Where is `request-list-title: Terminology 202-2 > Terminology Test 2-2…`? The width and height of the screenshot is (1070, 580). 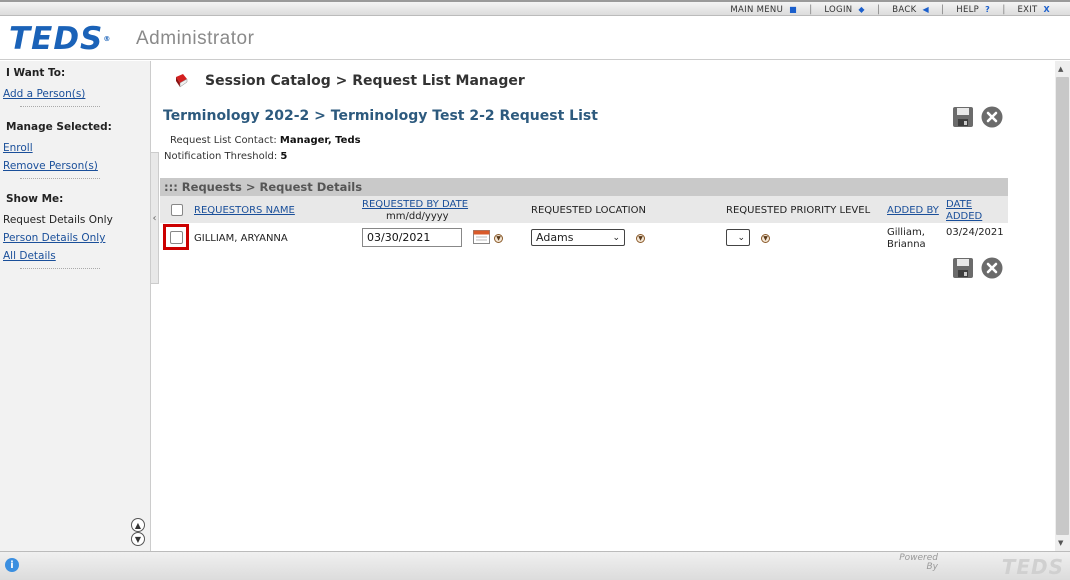 request-list-title: Terminology 202-2 > Terminology Test 2-2… is located at coordinates (380, 116).